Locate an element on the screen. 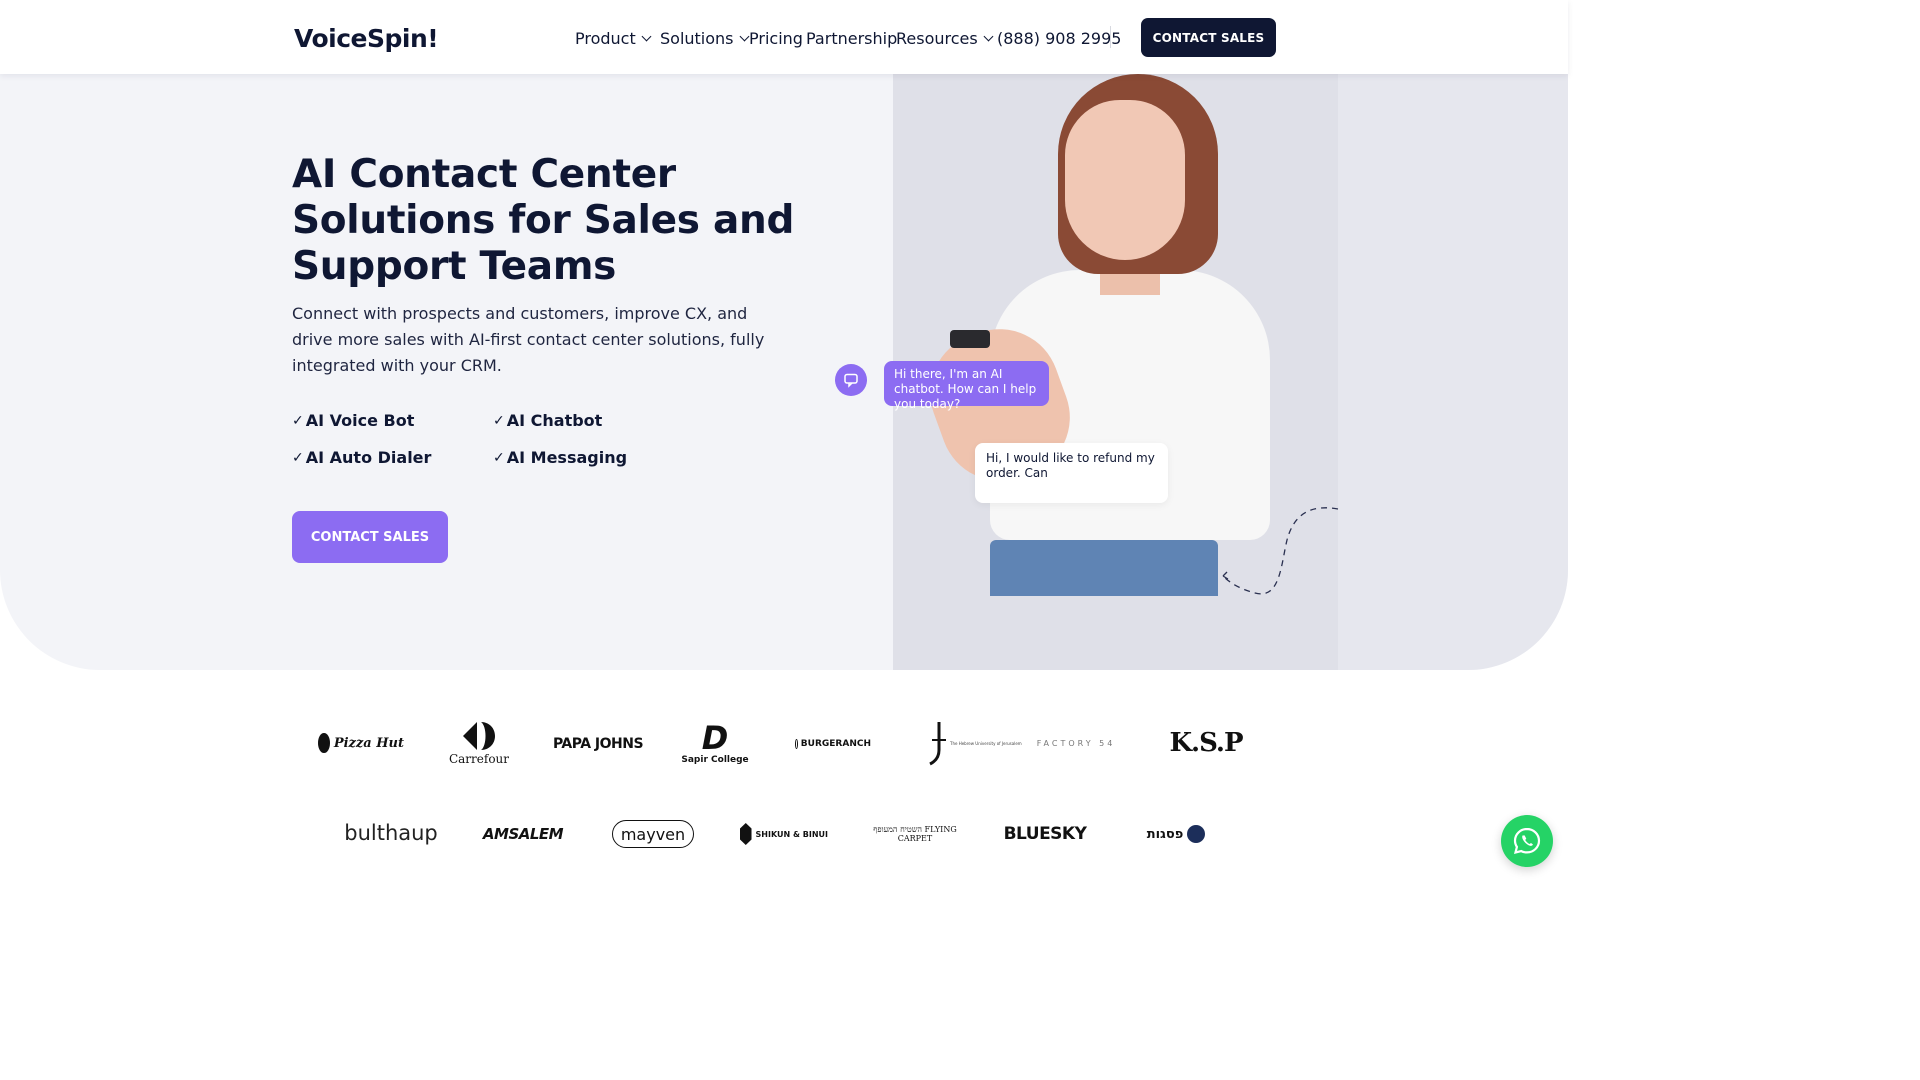  user-message-bubble: Hi, I would like to refund my order. Can is located at coordinates (1071, 473).